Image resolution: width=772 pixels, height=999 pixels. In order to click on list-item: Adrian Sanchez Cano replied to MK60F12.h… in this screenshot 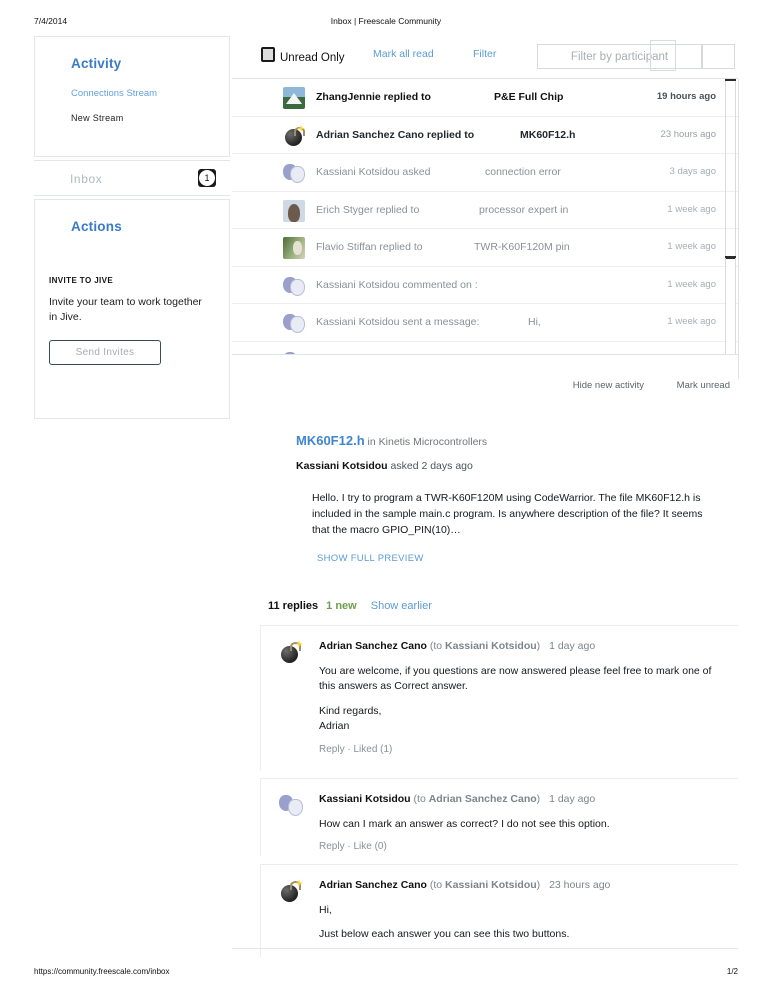, I will do `click(485, 135)`.